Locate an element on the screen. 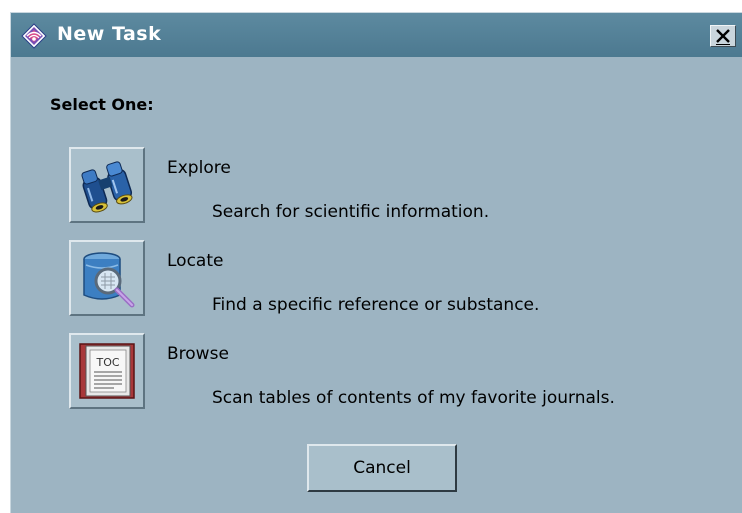  browse-title: Browse is located at coordinates (198, 354).